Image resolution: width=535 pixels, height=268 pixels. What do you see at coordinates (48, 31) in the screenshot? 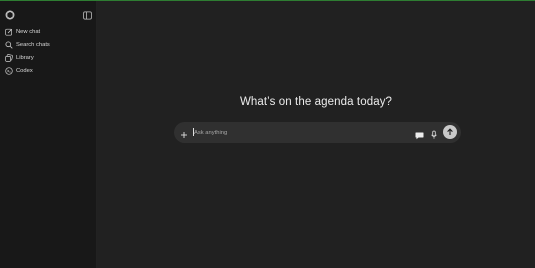
I see `sidebar-item-new-chat: New chat` at bounding box center [48, 31].